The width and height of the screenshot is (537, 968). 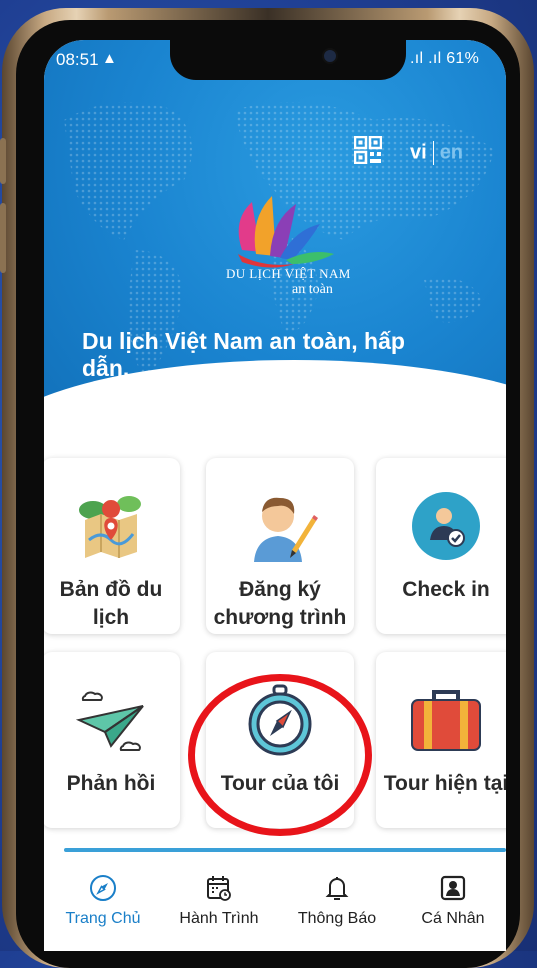 I want to click on tile-travel-map: Bản đồ du lịch, so click(x=112, y=546).